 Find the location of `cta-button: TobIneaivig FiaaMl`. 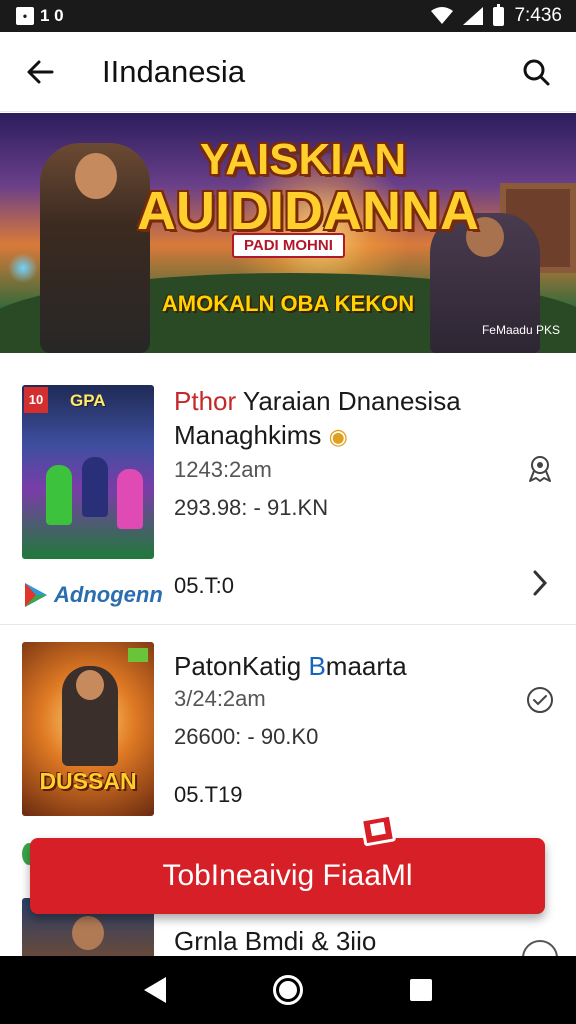

cta-button: TobIneaivig FiaaMl is located at coordinates (287, 876).